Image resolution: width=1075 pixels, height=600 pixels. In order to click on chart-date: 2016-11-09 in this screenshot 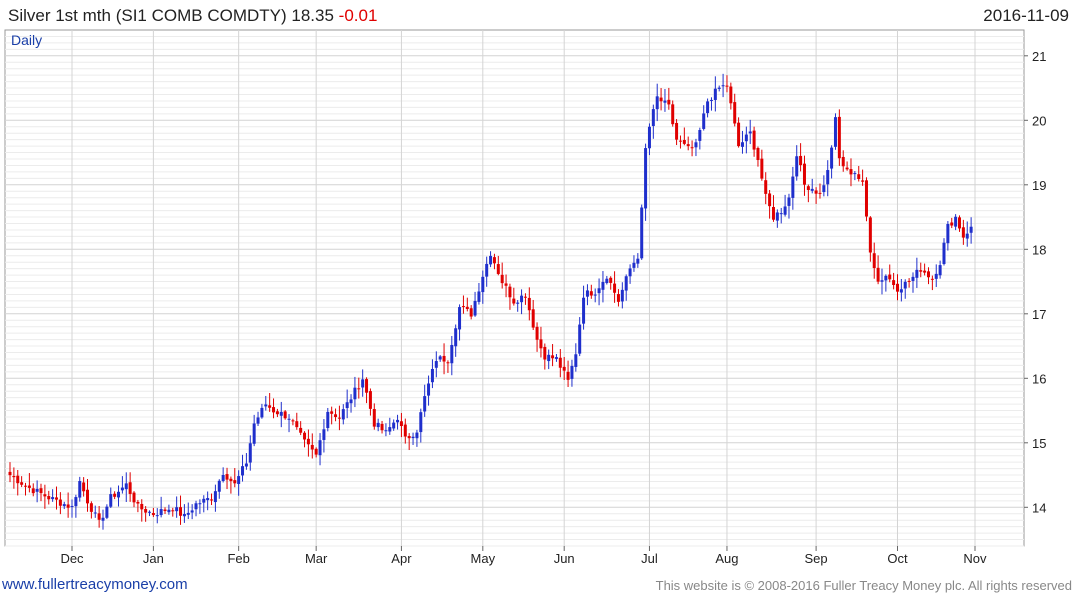, I will do `click(1026, 15)`.